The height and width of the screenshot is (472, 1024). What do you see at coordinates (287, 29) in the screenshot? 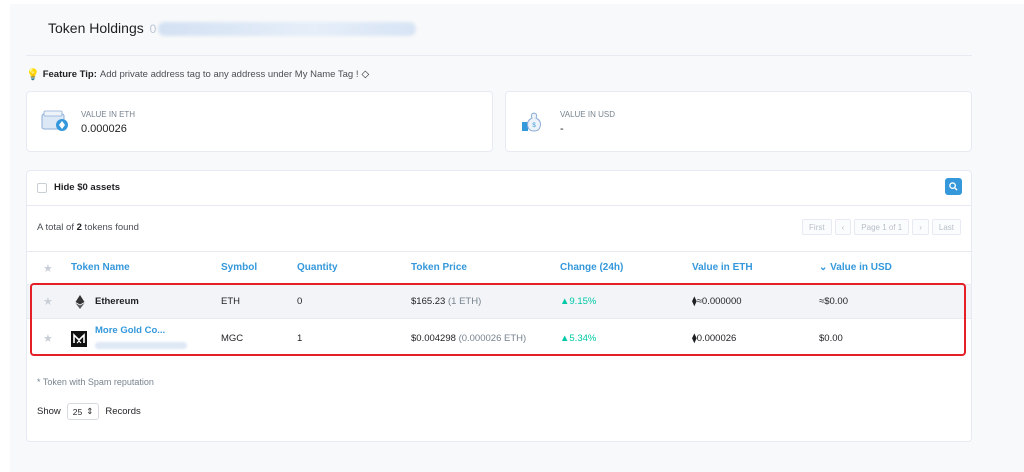
I see `address-redacted` at bounding box center [287, 29].